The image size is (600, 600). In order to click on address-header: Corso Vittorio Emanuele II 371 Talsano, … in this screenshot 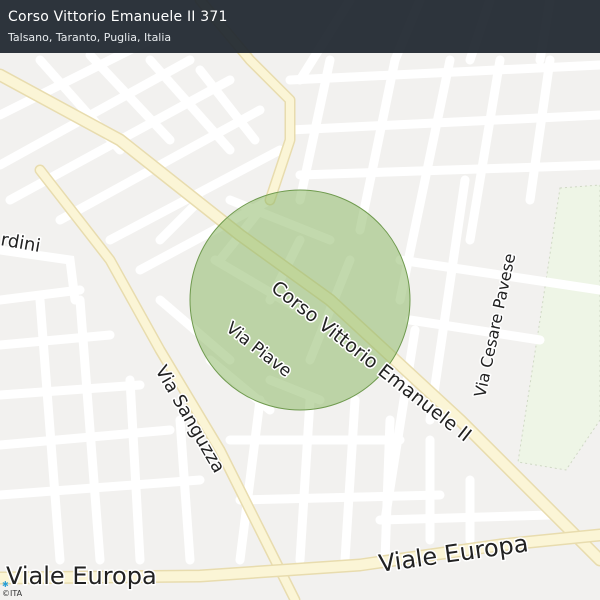, I will do `click(300, 26)`.